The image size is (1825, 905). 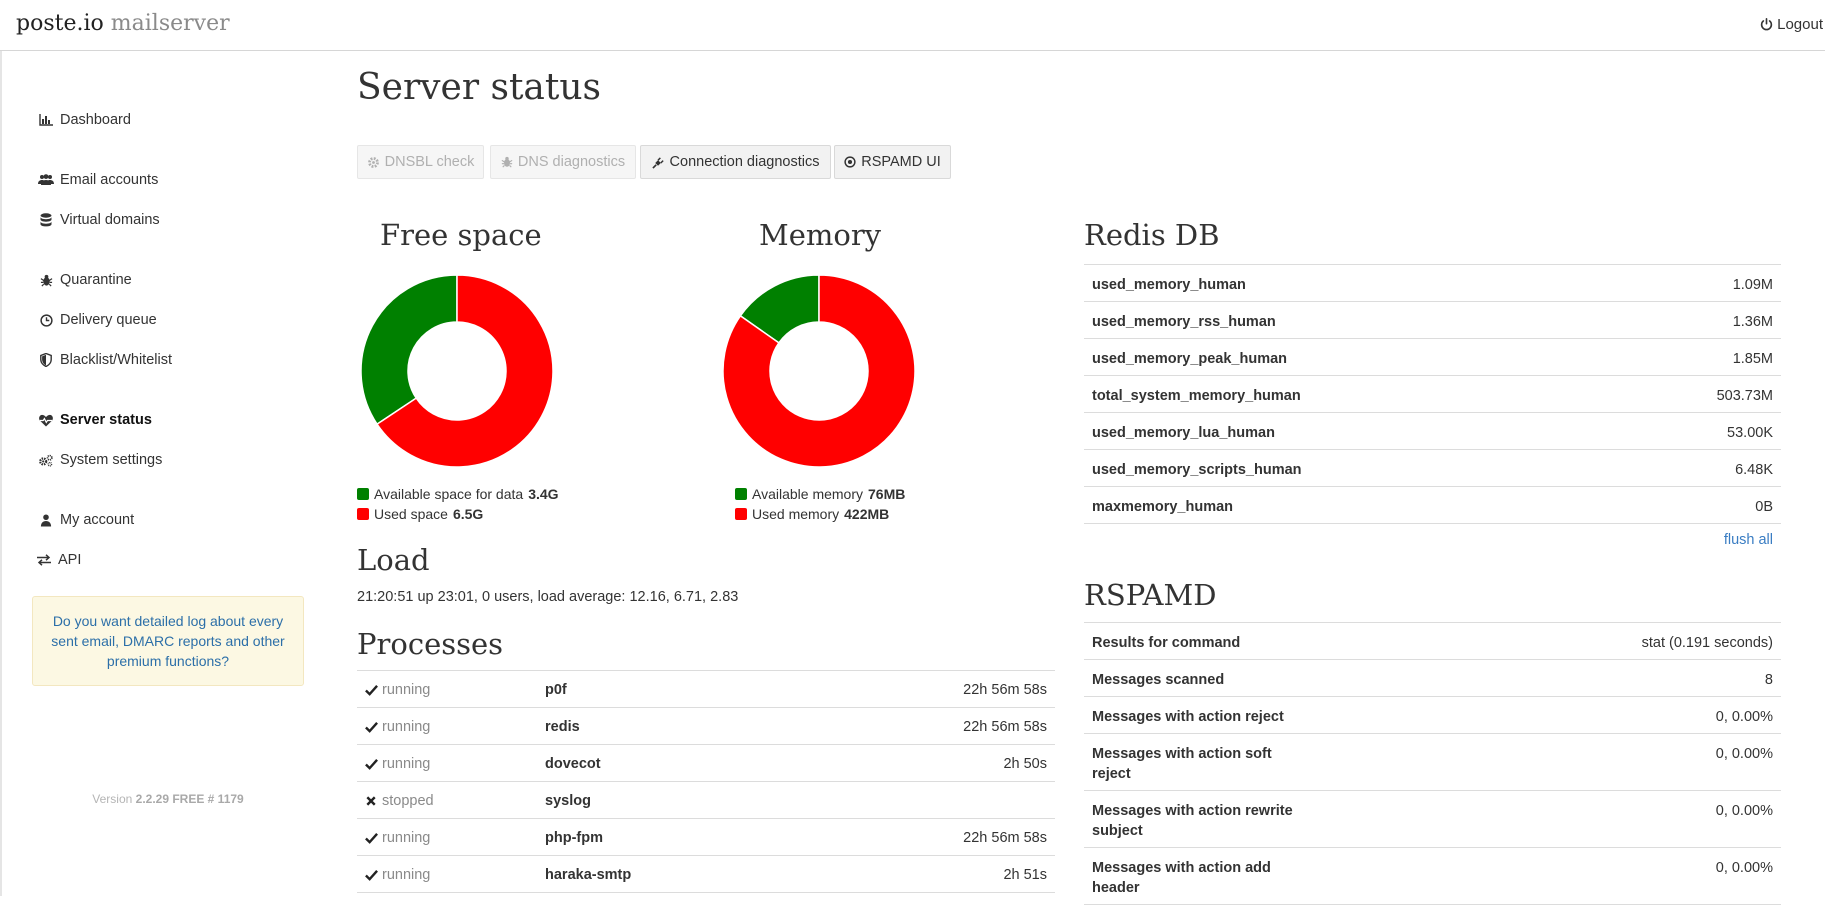 I want to click on row-key: used_memory_peak_human, so click(x=1190, y=359).